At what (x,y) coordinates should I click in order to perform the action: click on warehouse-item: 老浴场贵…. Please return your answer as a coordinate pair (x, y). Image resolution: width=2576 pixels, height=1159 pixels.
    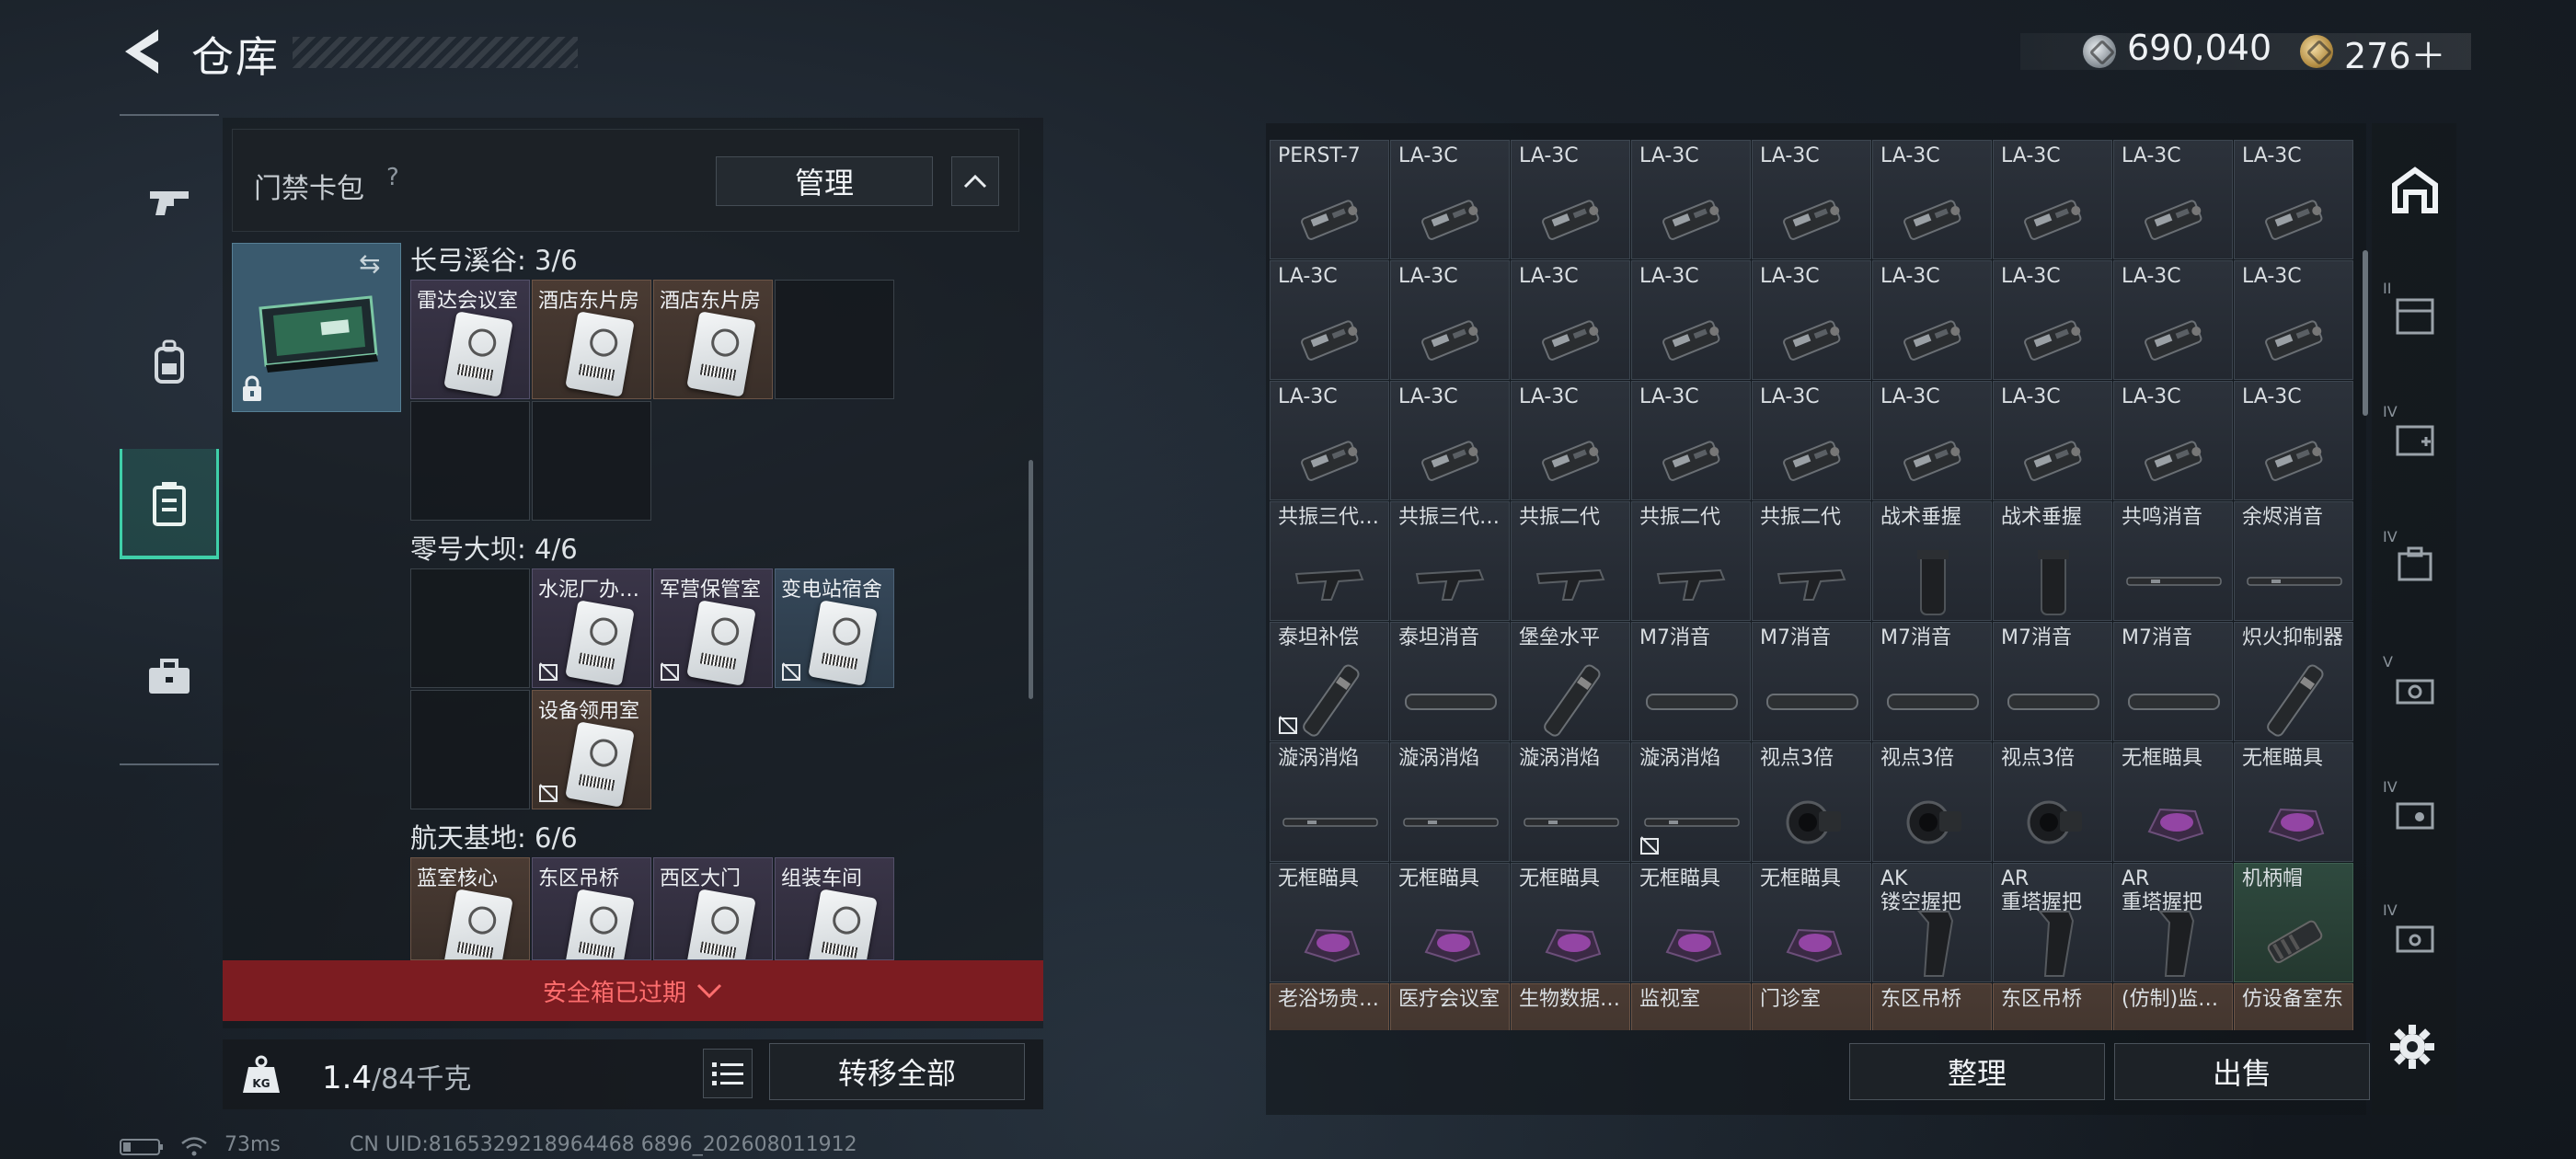
    Looking at the image, I should click on (1329, 1006).